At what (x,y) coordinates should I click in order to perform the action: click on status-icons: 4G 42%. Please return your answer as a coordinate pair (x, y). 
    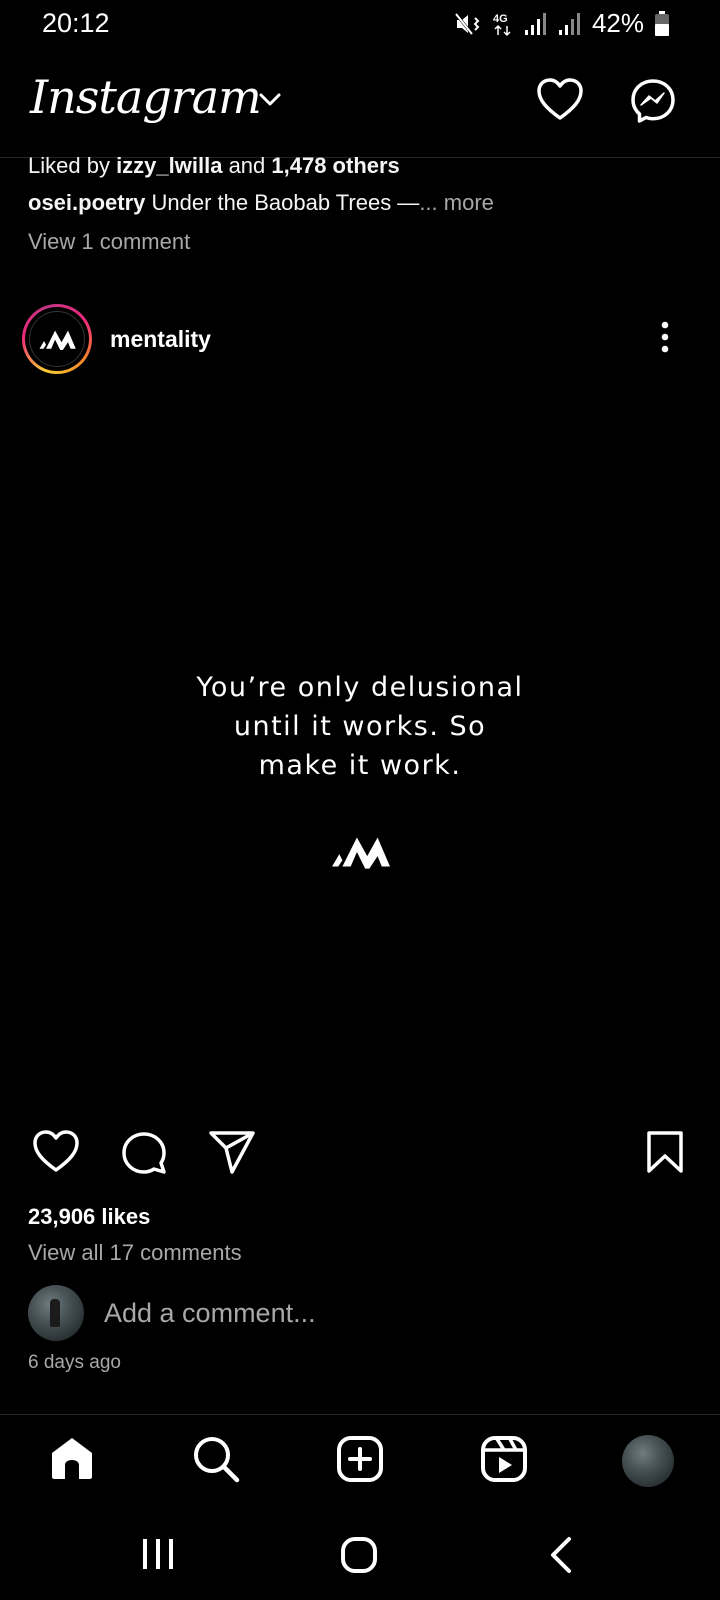
    Looking at the image, I should click on (562, 23).